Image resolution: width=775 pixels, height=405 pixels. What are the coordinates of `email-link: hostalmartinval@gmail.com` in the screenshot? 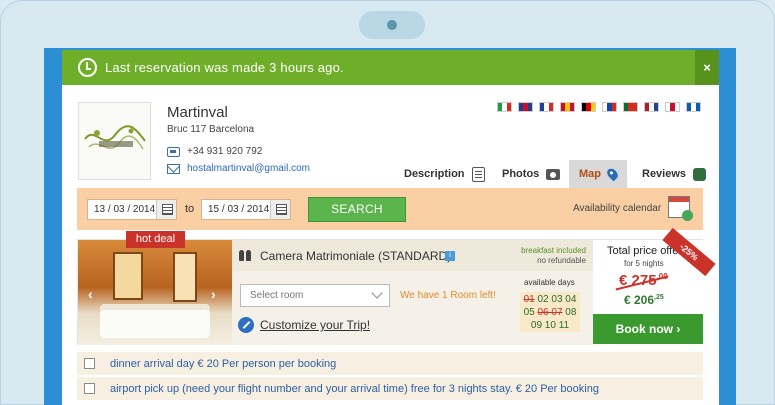 It's located at (248, 168).